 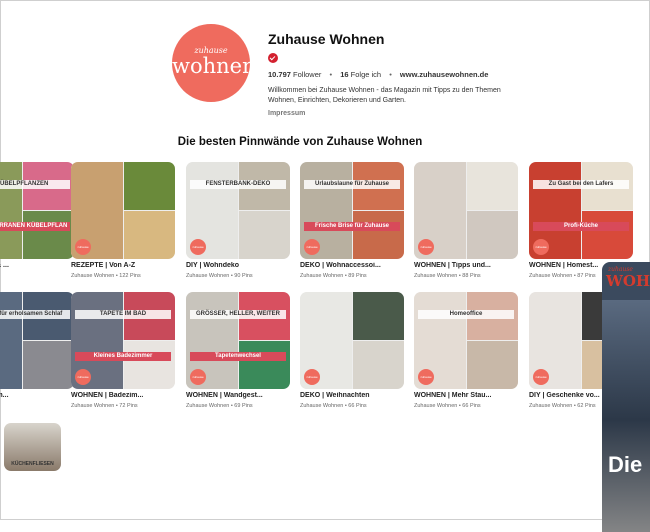 I want to click on board-overlay-text: Tipps für erholsamen Schlaf, so click(x=35, y=314).